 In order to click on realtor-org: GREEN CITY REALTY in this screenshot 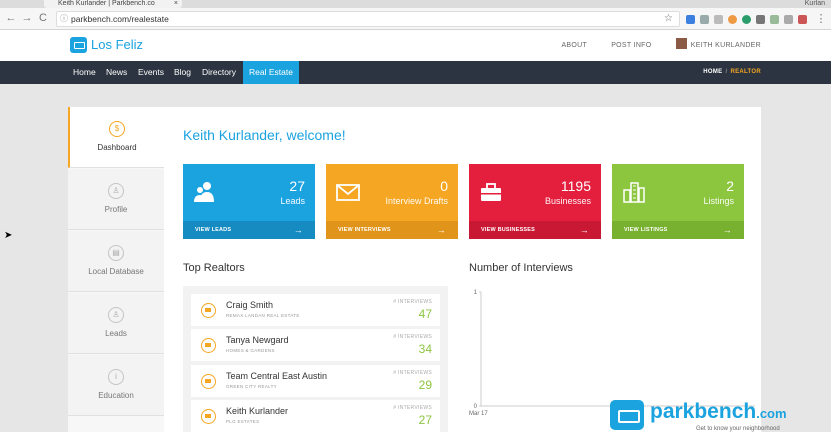, I will do `click(251, 386)`.